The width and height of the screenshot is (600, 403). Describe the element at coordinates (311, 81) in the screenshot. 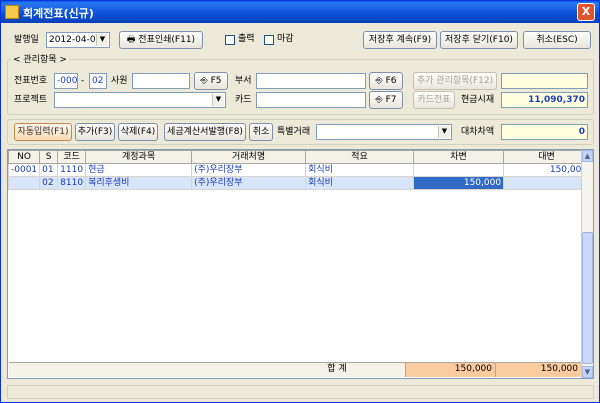

I see `dept-field` at that location.